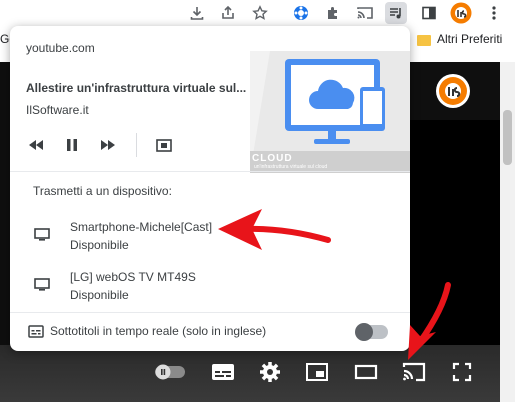 The image size is (515, 402). What do you see at coordinates (507, 137) in the screenshot?
I see `scrollbar-thumb` at bounding box center [507, 137].